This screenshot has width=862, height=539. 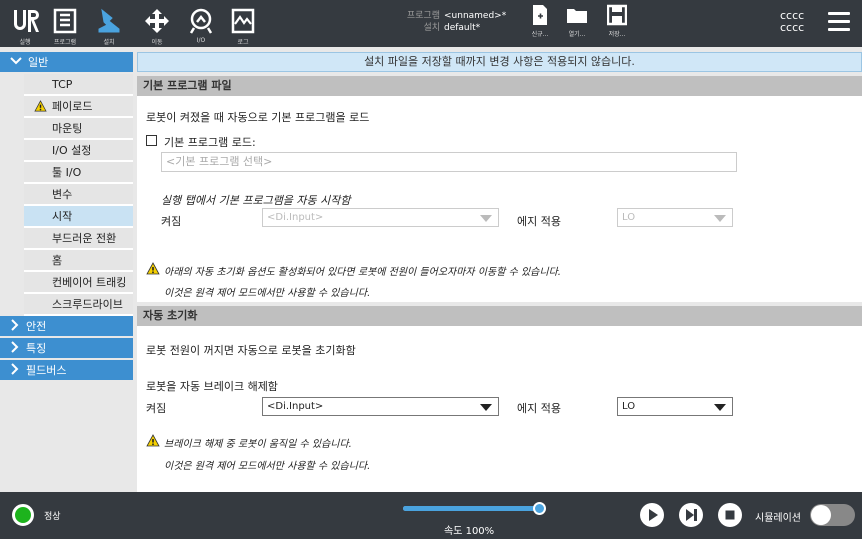 I want to click on sidebar-item-label: 컨베이어 트래킹, so click(x=89, y=282).